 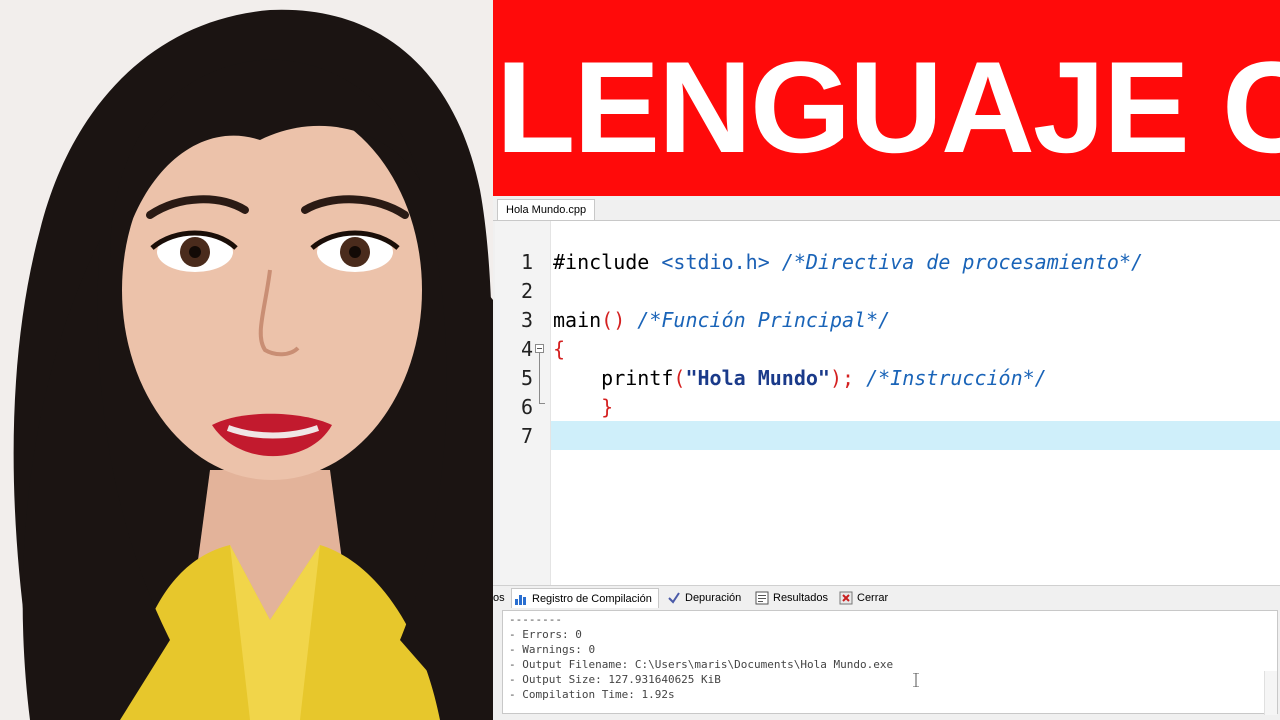 I want to click on code-line-6: }, so click(x=583, y=407).